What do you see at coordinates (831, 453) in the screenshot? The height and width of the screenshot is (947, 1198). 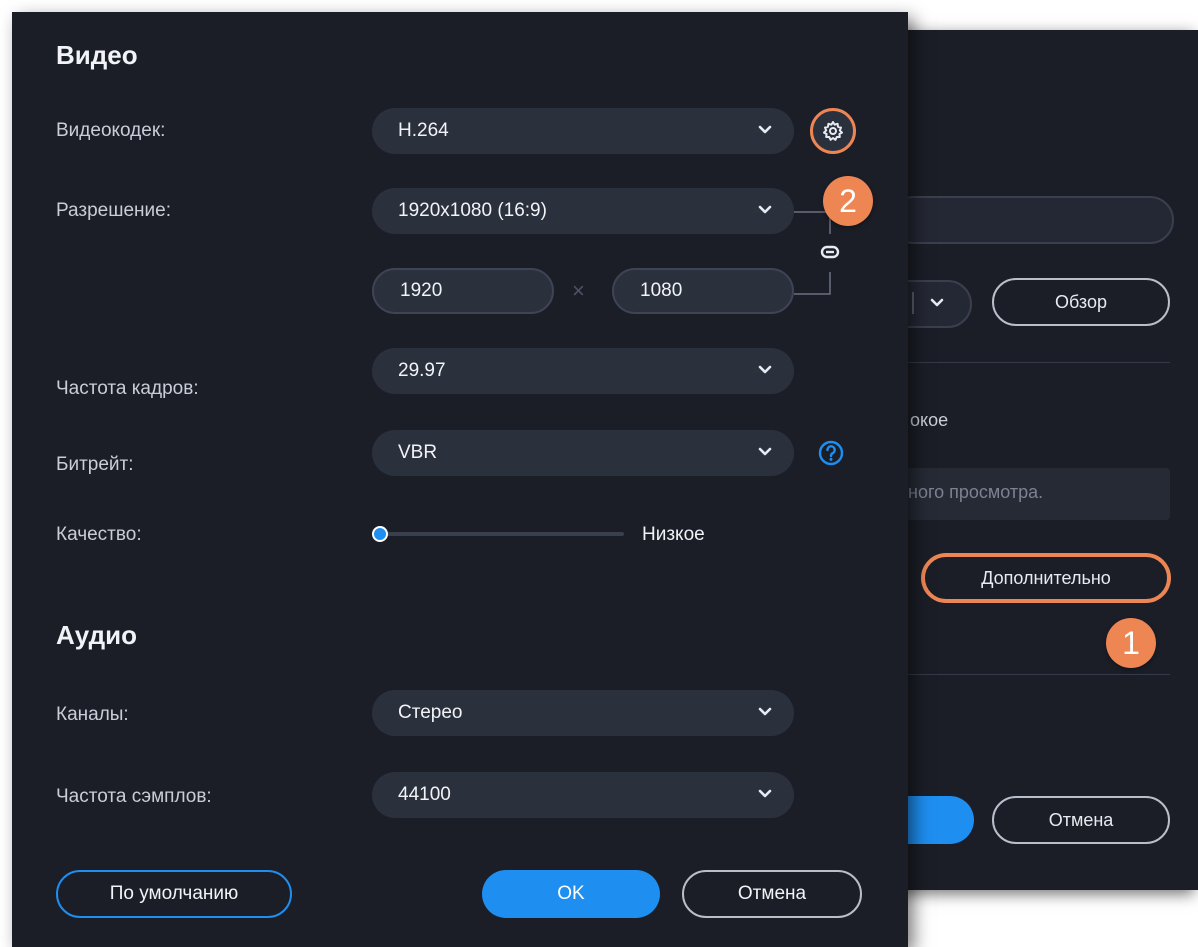 I see `help-icon` at bounding box center [831, 453].